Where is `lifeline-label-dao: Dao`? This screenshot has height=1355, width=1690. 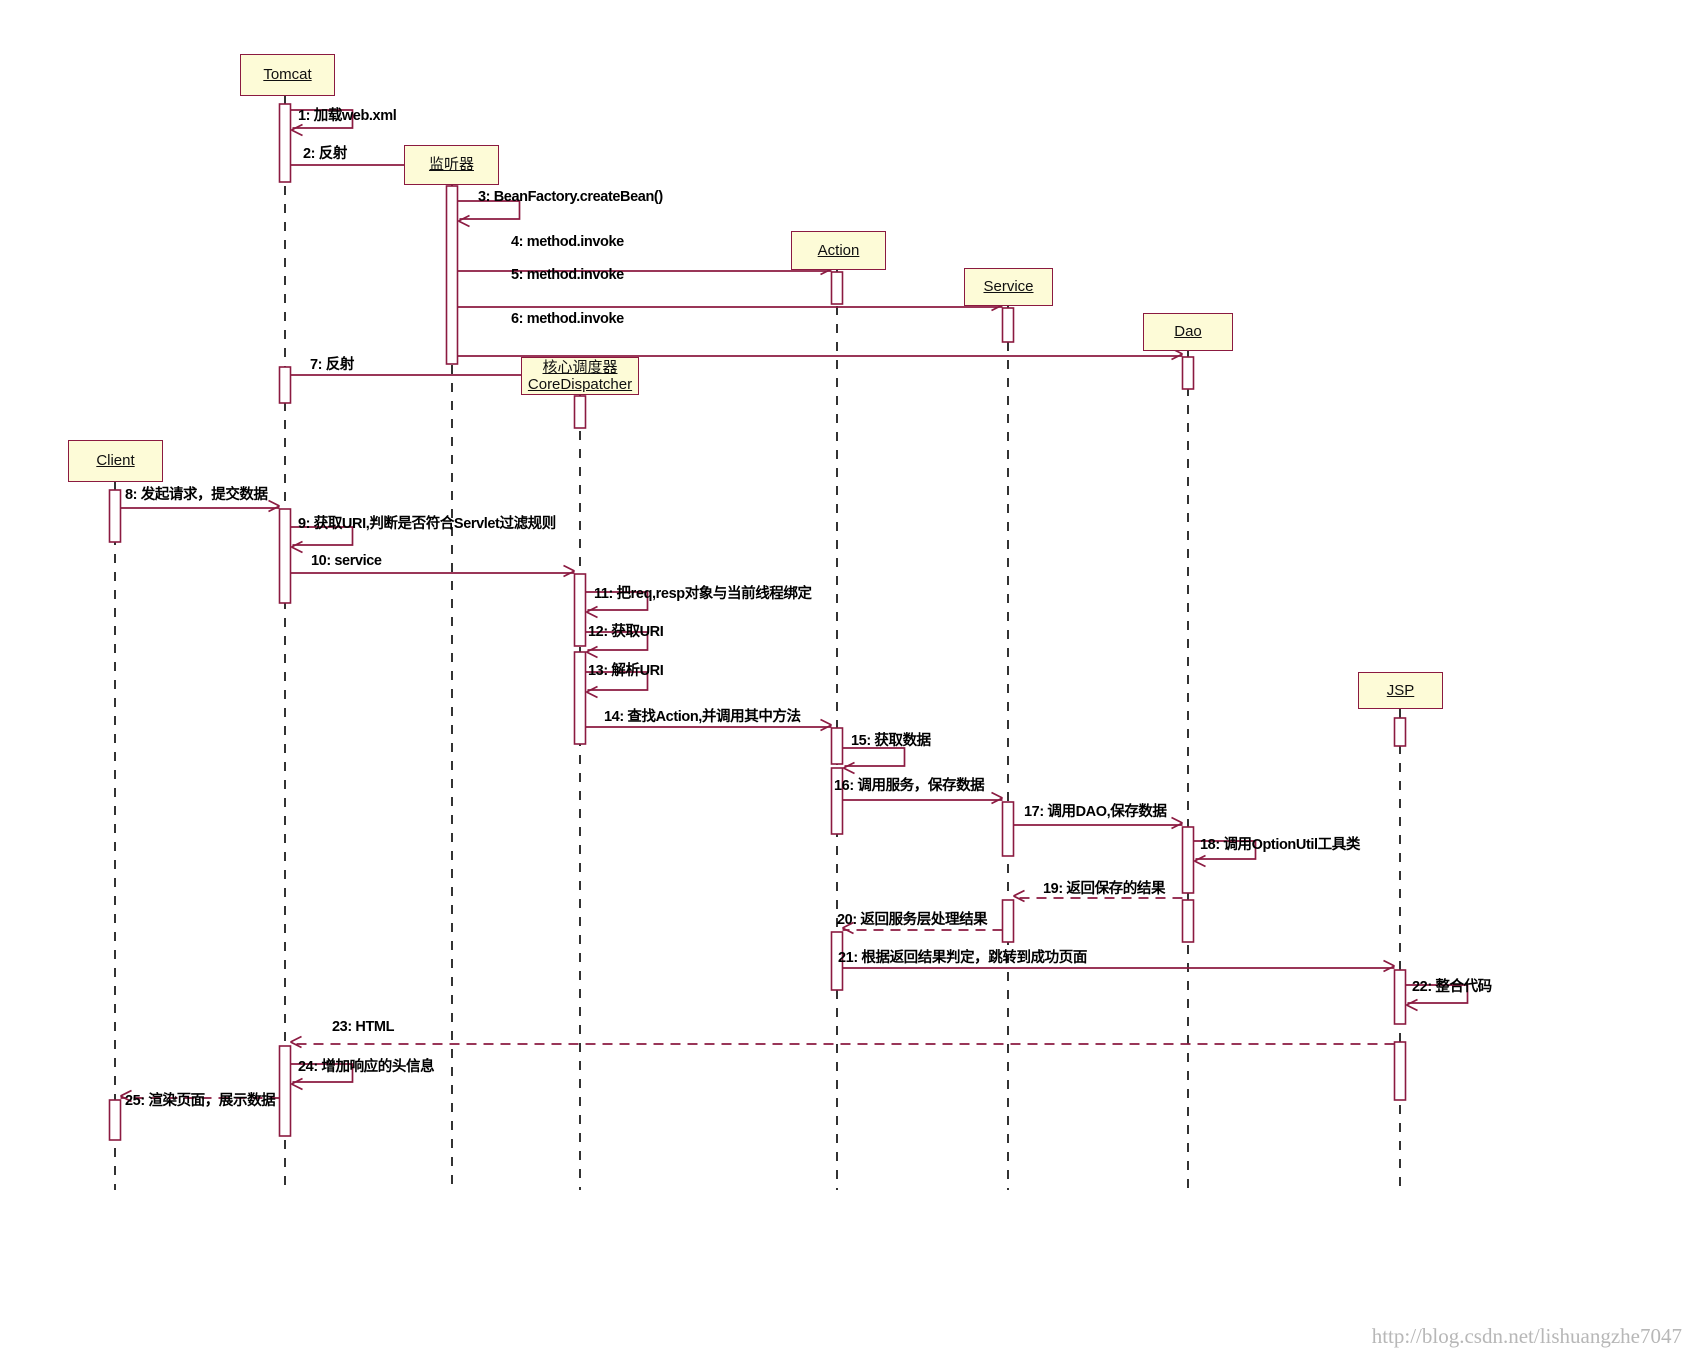
lifeline-label-dao: Dao is located at coordinates (1188, 332).